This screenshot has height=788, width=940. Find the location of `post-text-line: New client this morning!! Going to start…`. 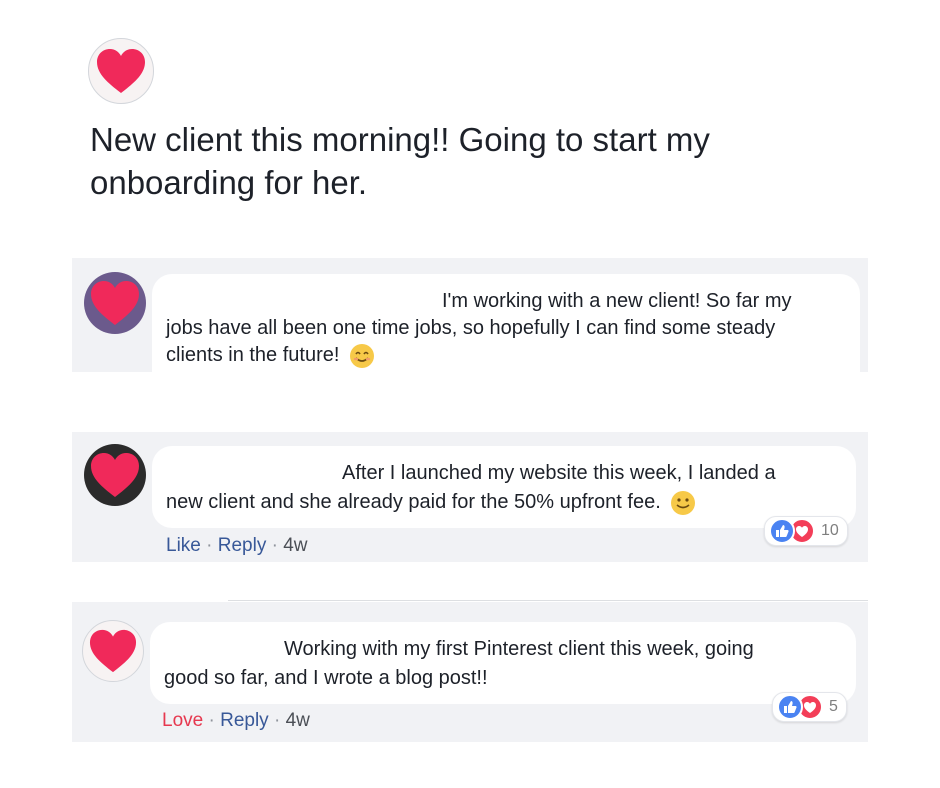

post-text-line: New client this morning!! Going to start… is located at coordinates (400, 139).